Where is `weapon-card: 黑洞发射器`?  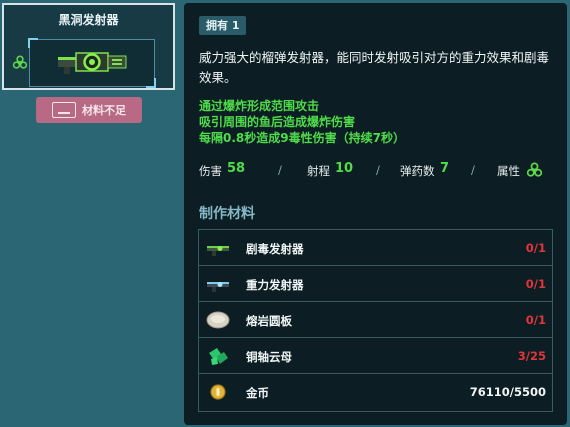 weapon-card: 黑洞发射器 is located at coordinates (88, 46).